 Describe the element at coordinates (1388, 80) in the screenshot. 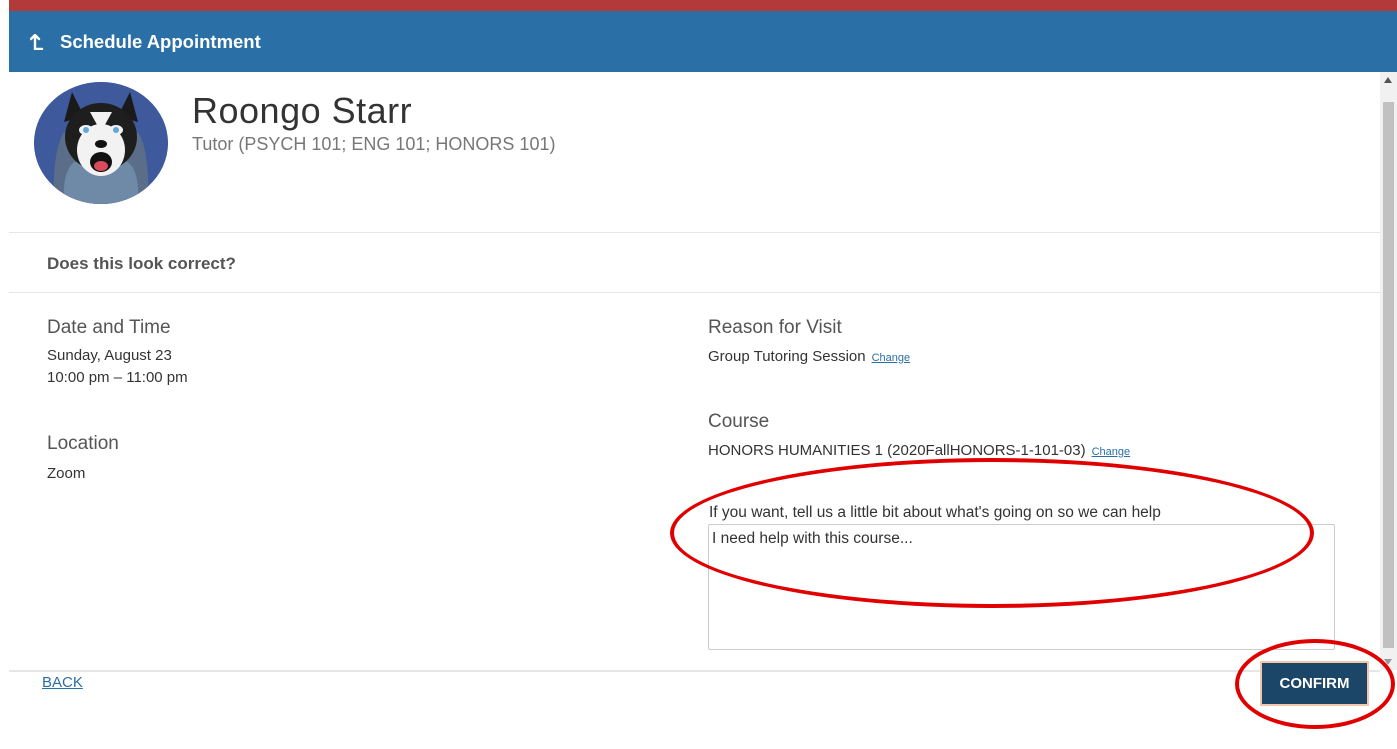

I see `scroll-up-icon` at that location.